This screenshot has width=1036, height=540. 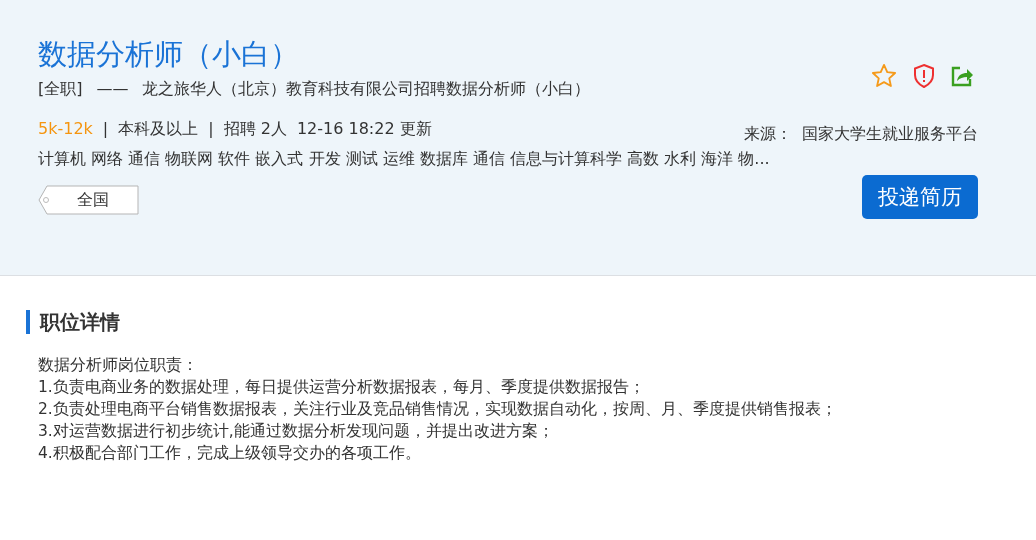 What do you see at coordinates (60, 89) in the screenshot?
I see `job-type: [全职]` at bounding box center [60, 89].